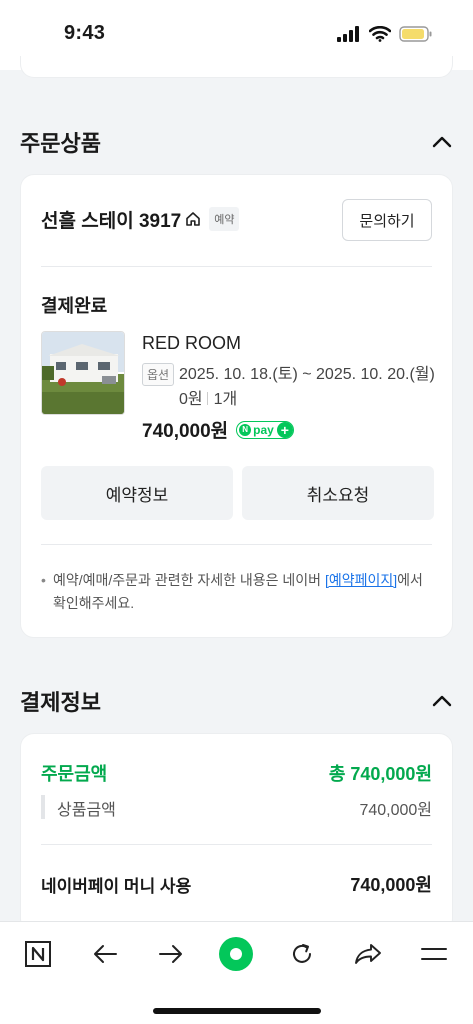 This screenshot has width=473, height=1024. What do you see at coordinates (105, 954) in the screenshot?
I see `back-arrow-icon` at bounding box center [105, 954].